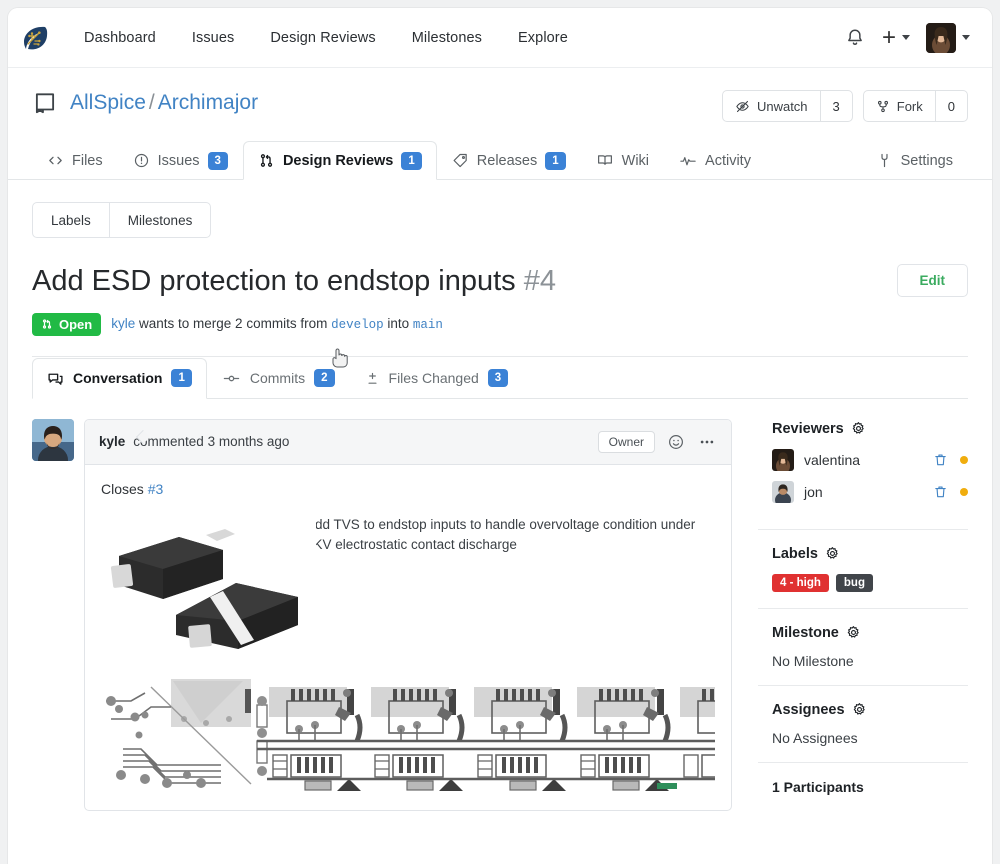  What do you see at coordinates (899, 106) in the screenshot?
I see `fork-button: Fork` at bounding box center [899, 106].